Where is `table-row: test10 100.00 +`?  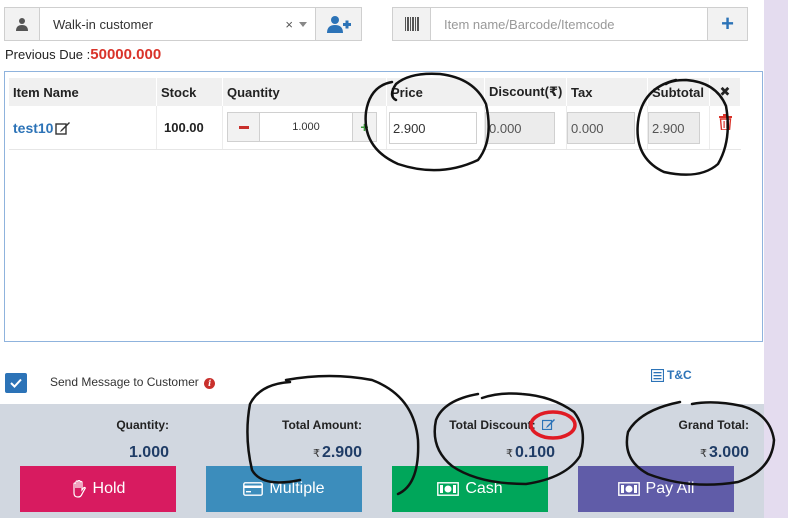 table-row: test10 100.00 + is located at coordinates (375, 128).